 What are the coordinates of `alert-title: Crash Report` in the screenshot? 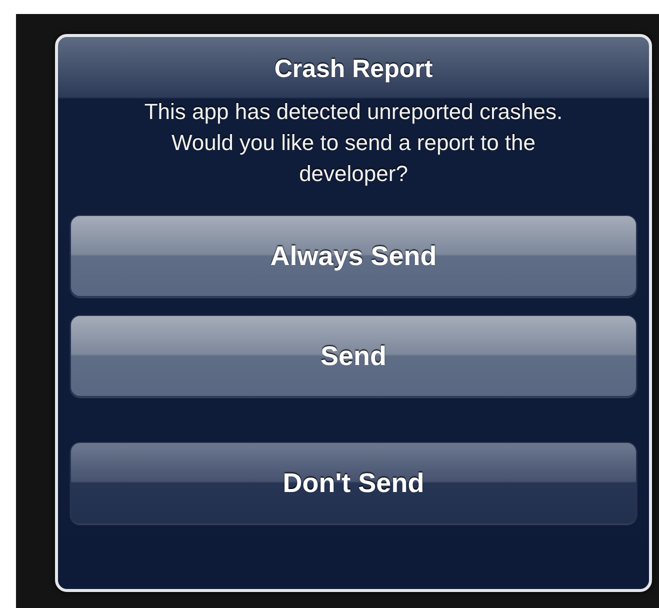 It's located at (353, 69).